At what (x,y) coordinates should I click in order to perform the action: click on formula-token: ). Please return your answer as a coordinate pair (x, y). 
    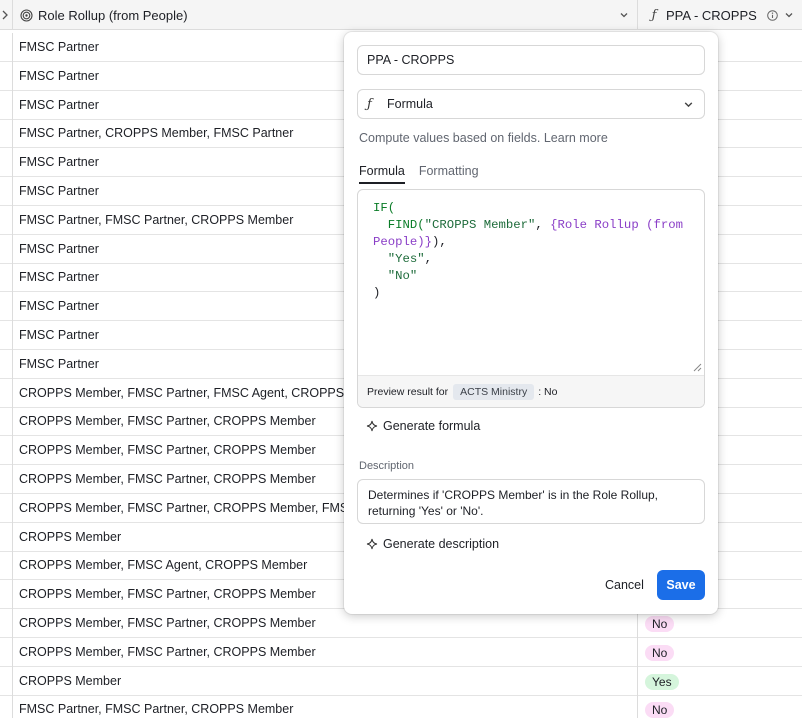
    Looking at the image, I should click on (377, 293).